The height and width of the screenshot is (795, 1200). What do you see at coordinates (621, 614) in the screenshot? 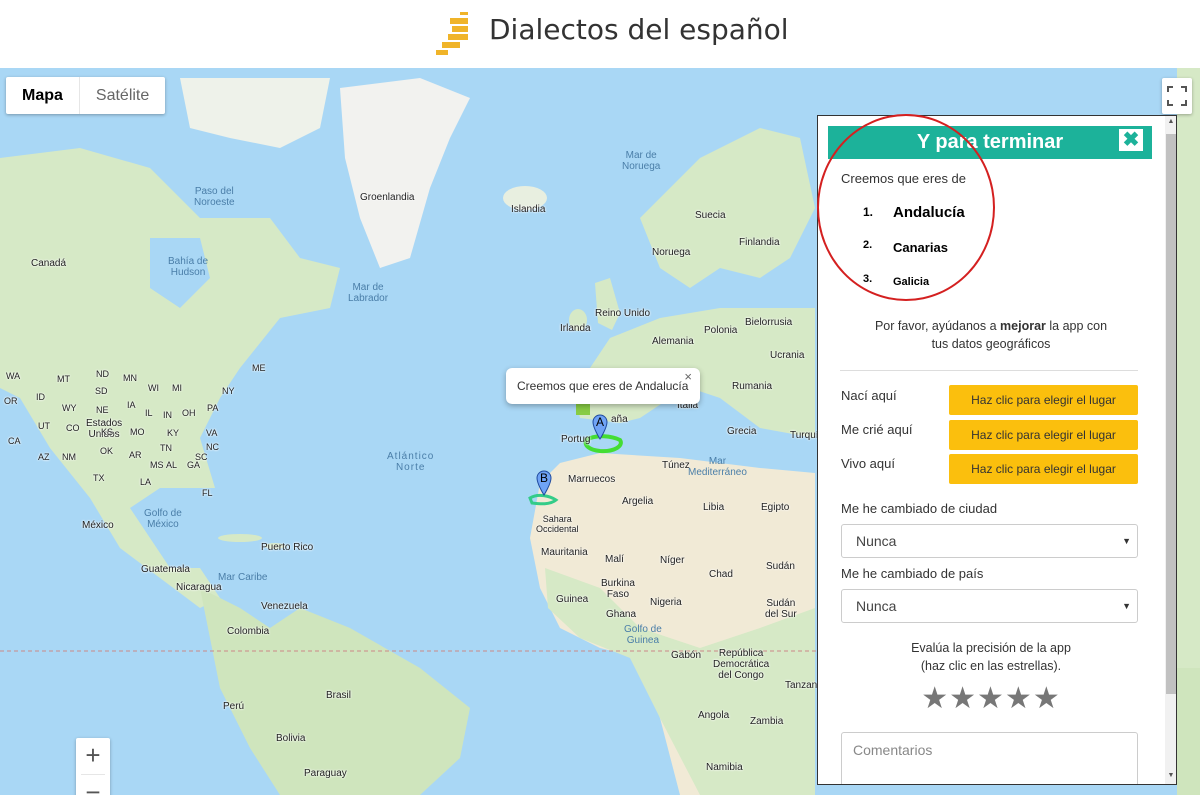
I see `map-label: Ghana` at bounding box center [621, 614].